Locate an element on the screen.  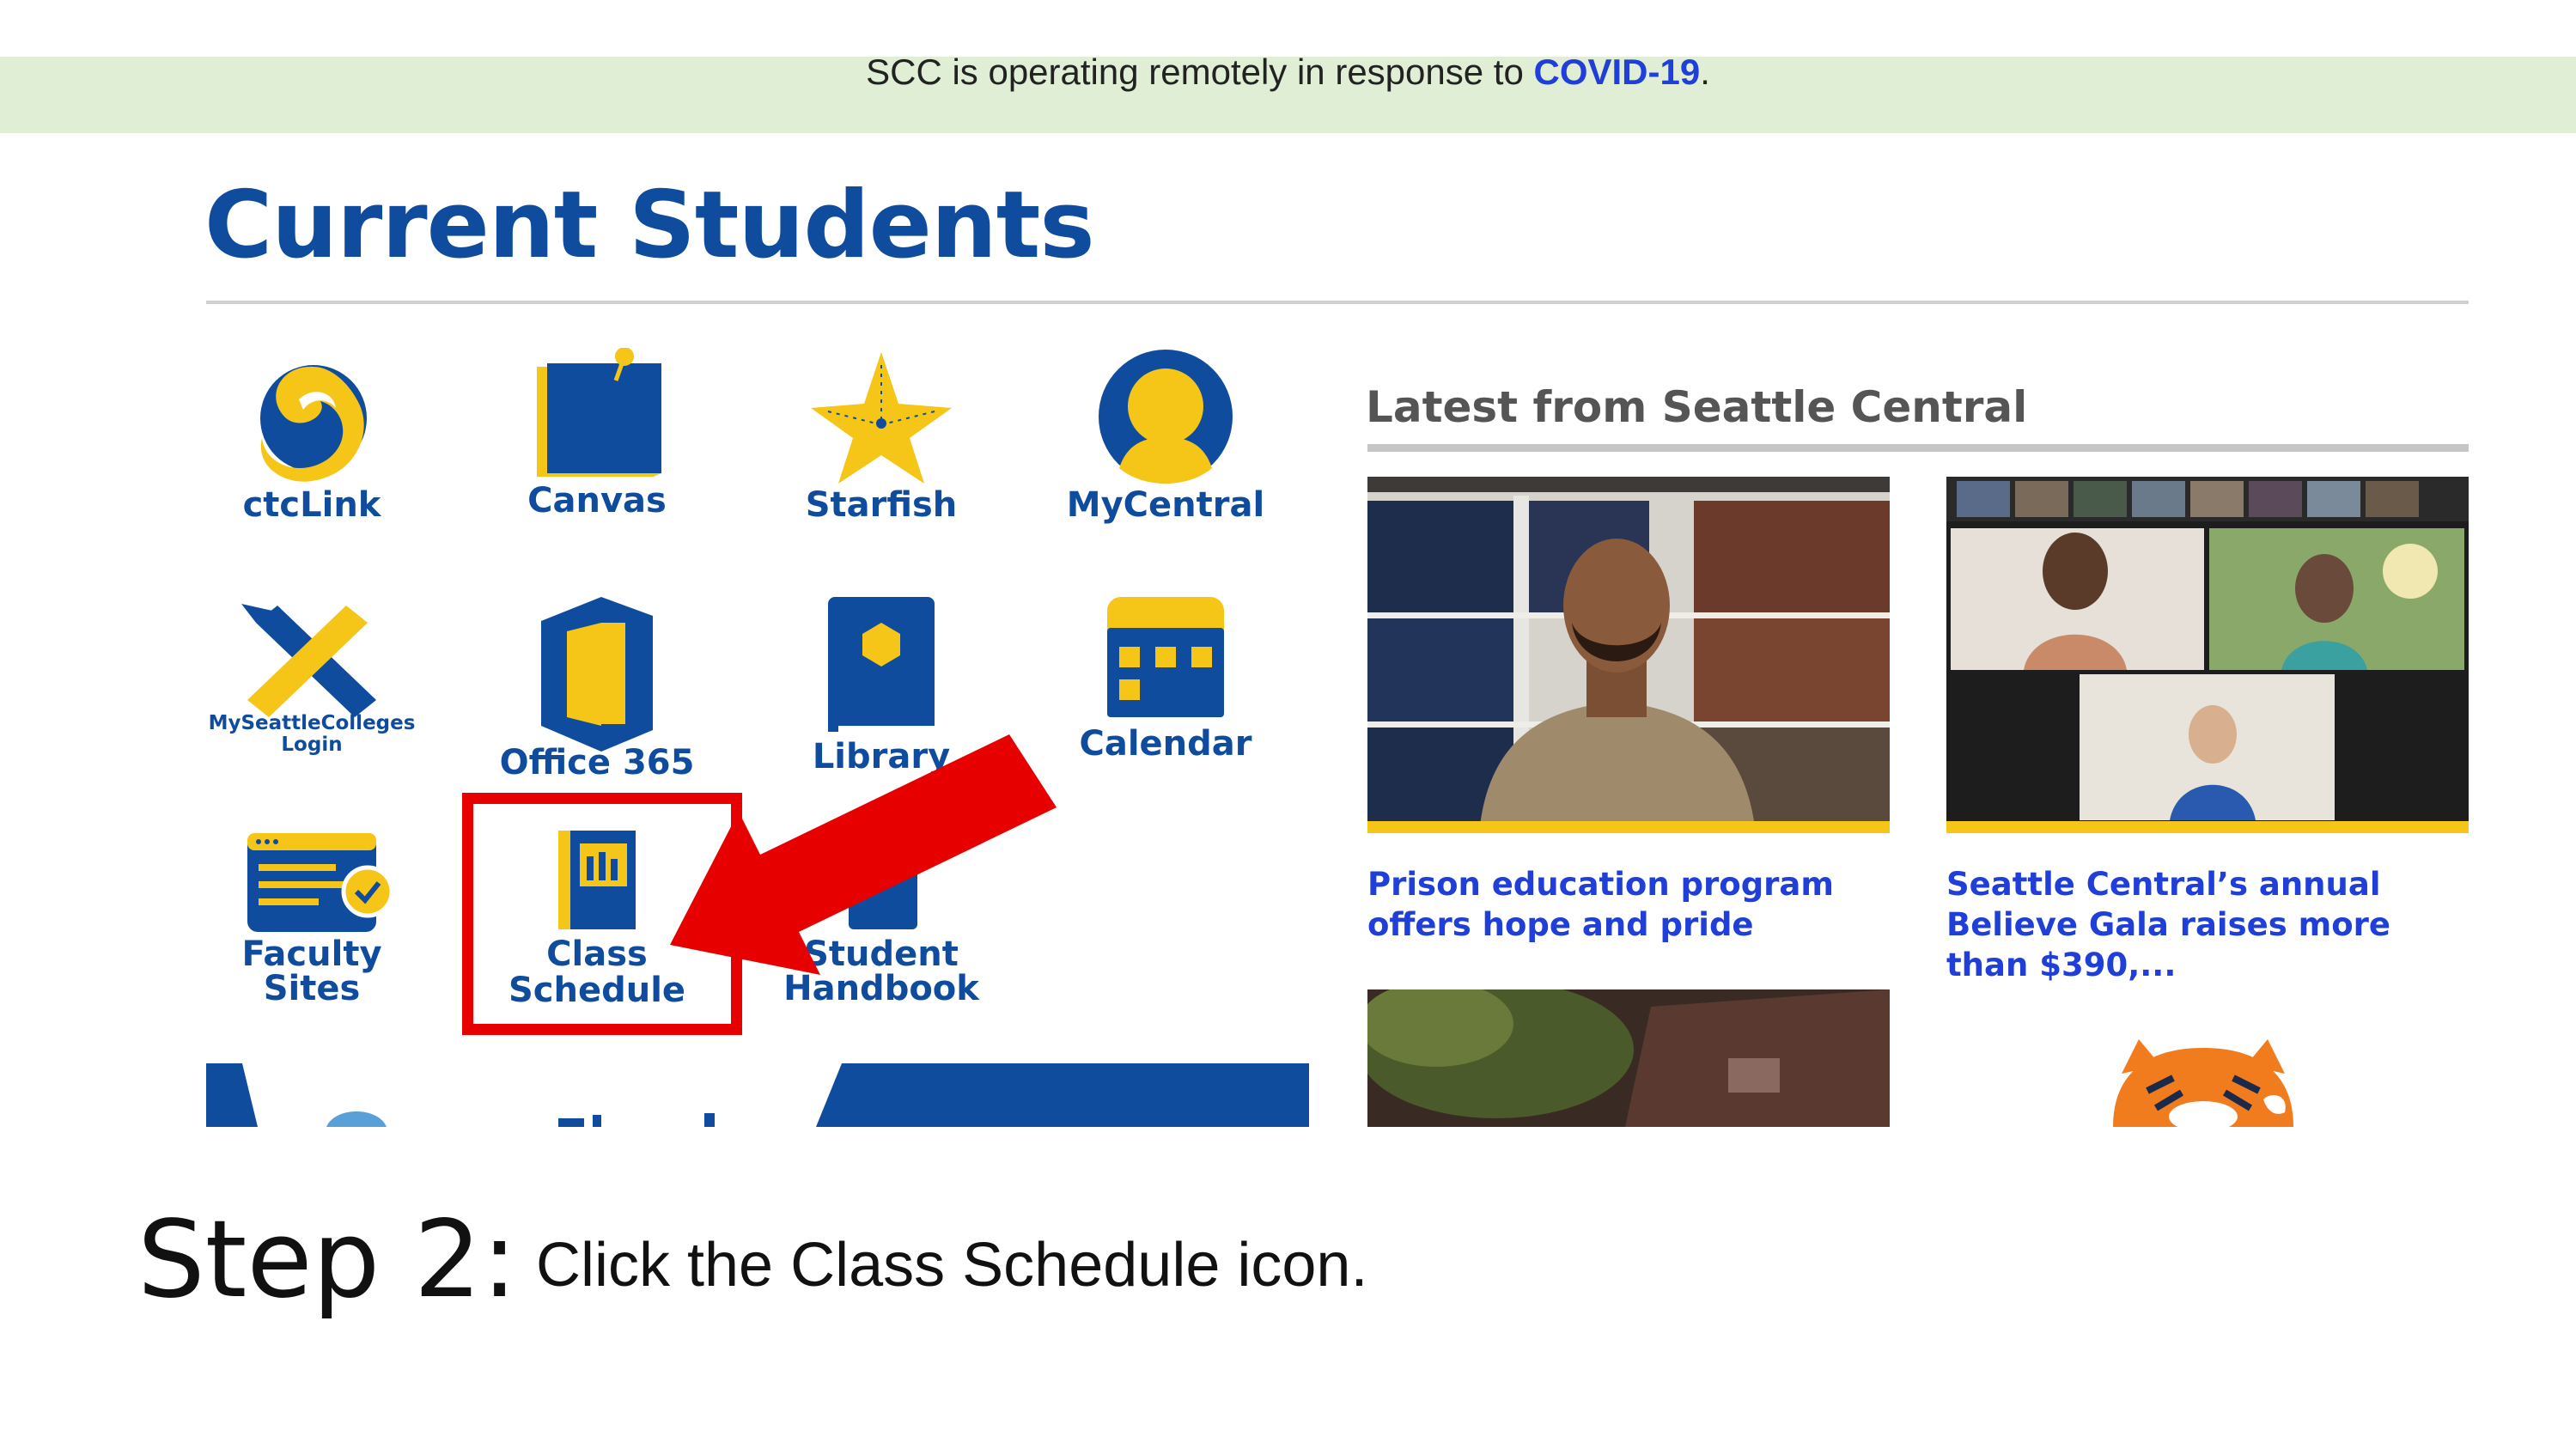
tile-label: Starfish is located at coordinates (881, 505).